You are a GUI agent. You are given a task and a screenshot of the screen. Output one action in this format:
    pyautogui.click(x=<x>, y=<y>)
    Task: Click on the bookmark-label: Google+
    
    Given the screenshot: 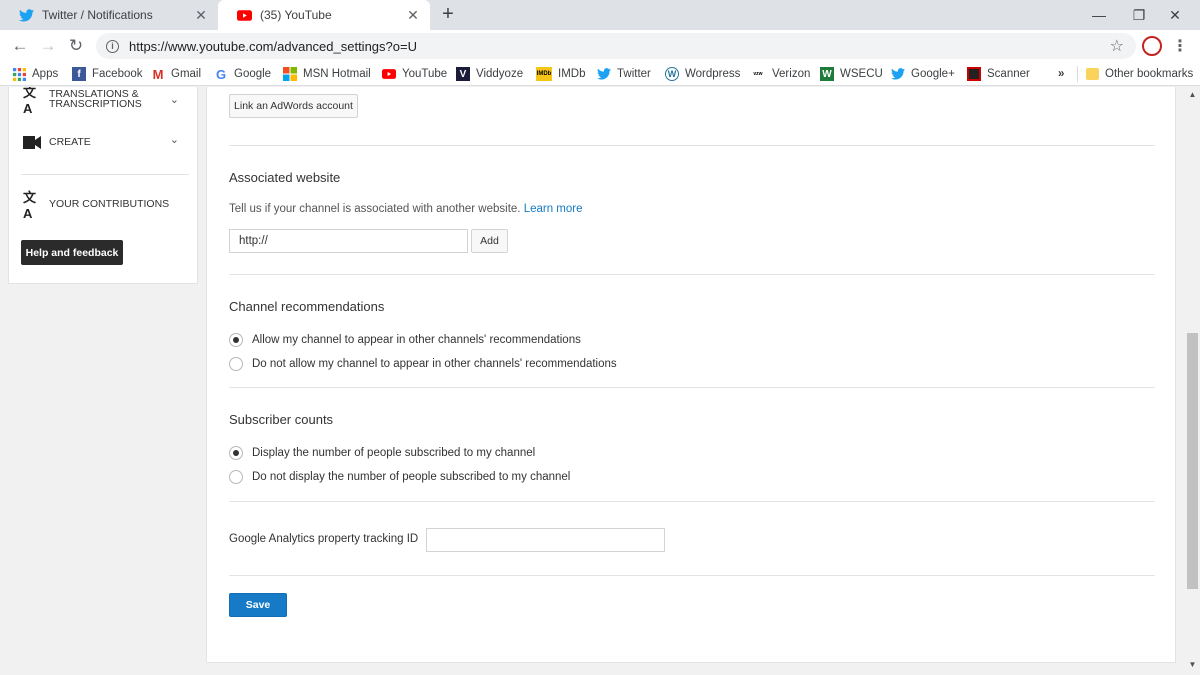 What is the action you would take?
    pyautogui.click(x=933, y=74)
    